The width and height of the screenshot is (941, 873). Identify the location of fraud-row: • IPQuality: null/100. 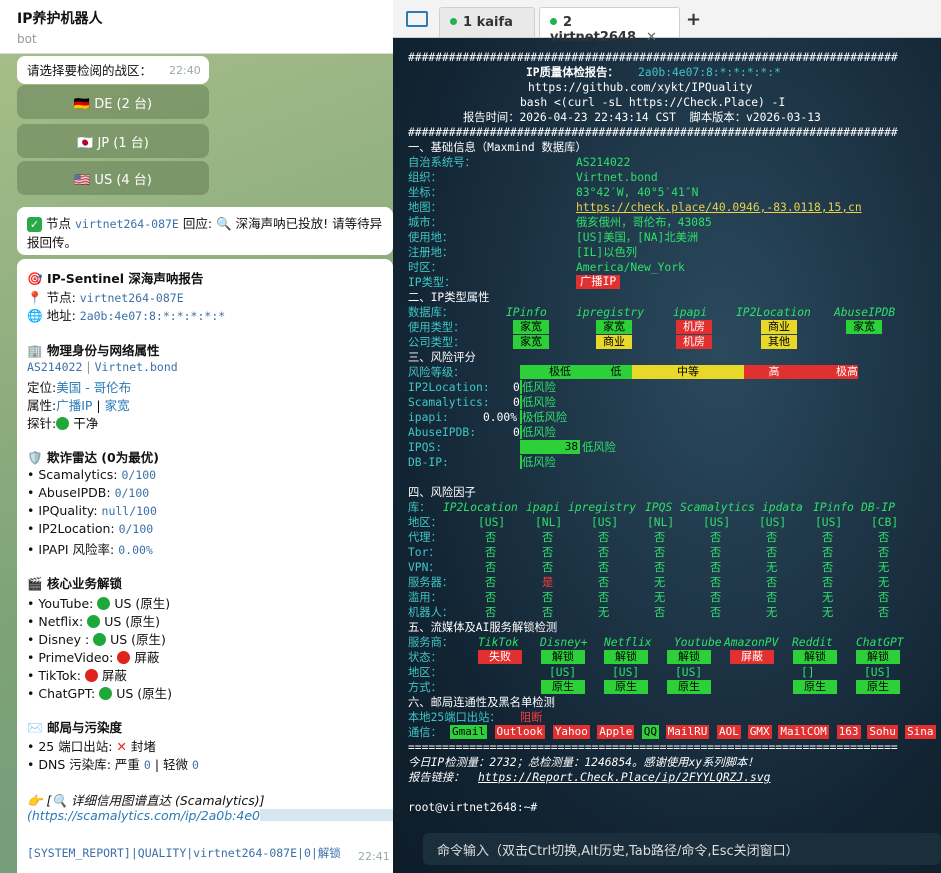
(92, 510).